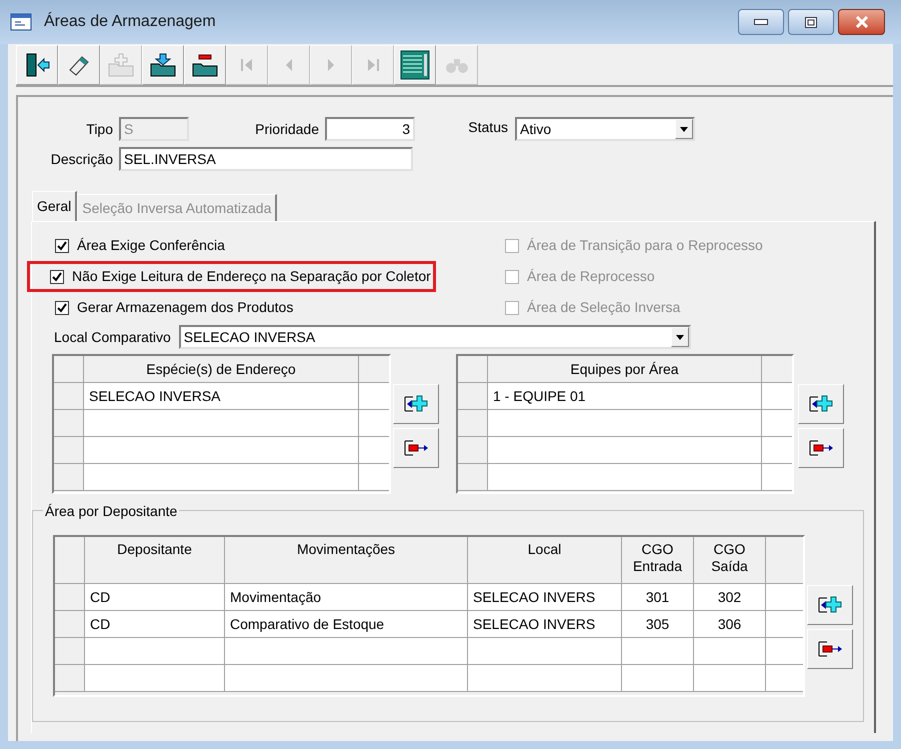 The image size is (901, 749). What do you see at coordinates (373, 65) in the screenshot?
I see `skip-forward-icon` at bounding box center [373, 65].